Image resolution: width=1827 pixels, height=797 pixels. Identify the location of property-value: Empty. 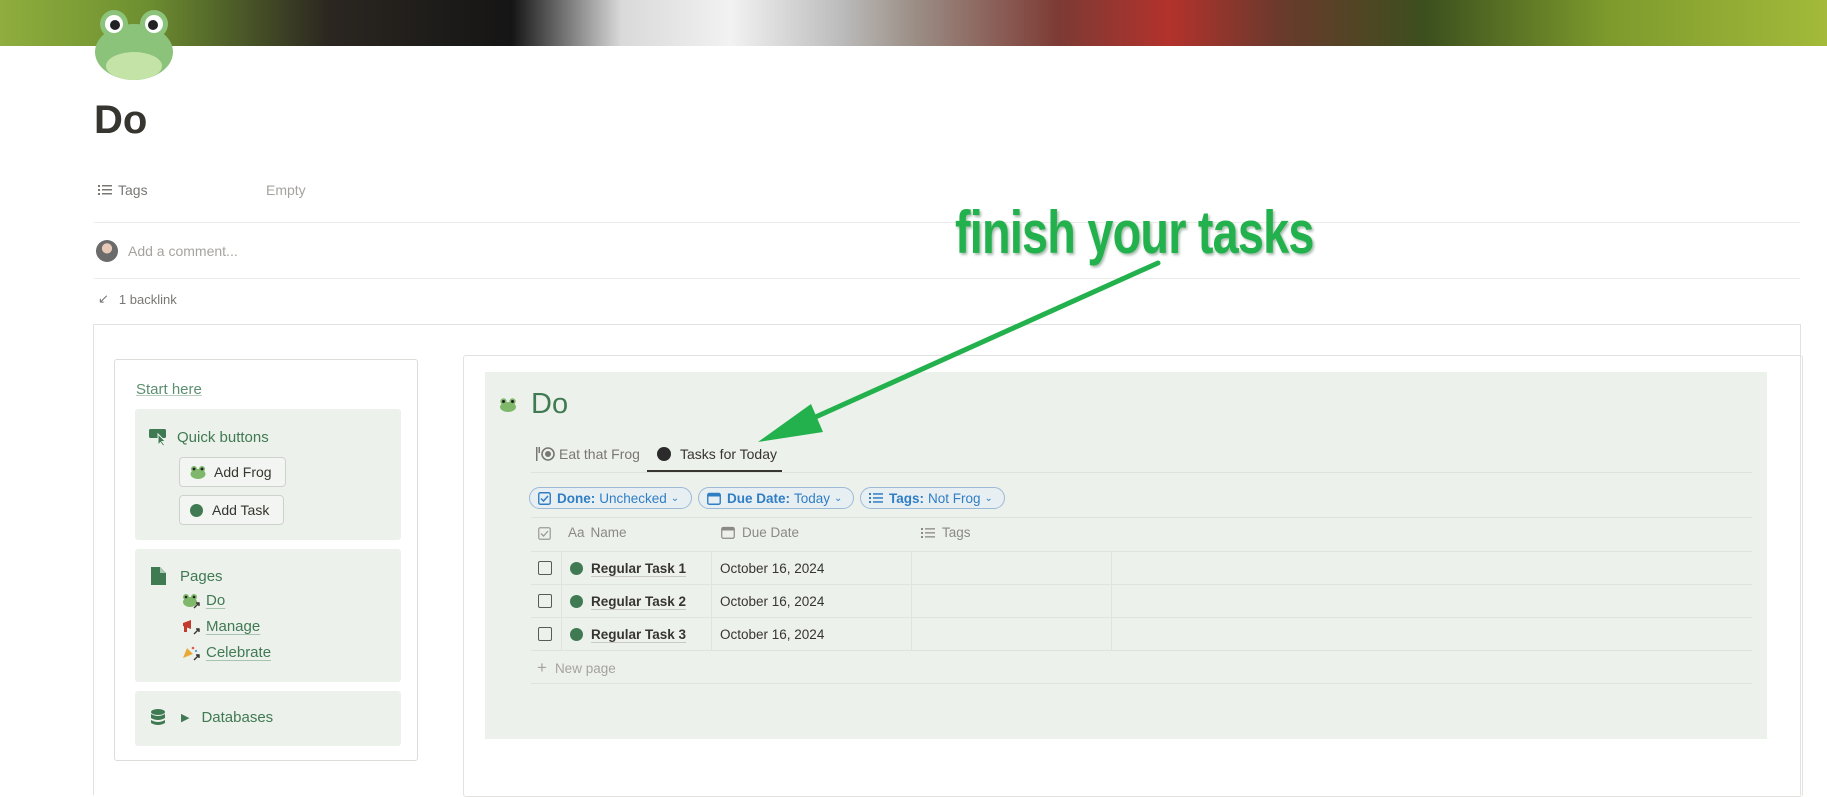
(286, 190).